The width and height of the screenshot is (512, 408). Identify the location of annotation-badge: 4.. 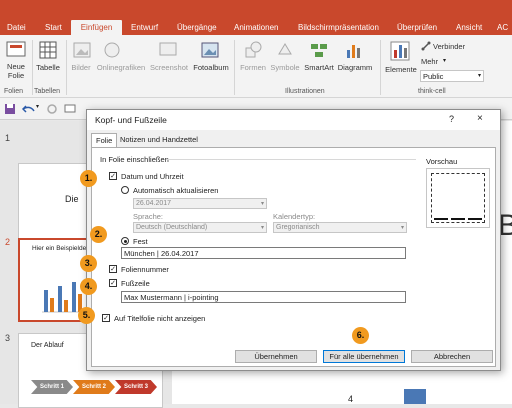
(88, 286).